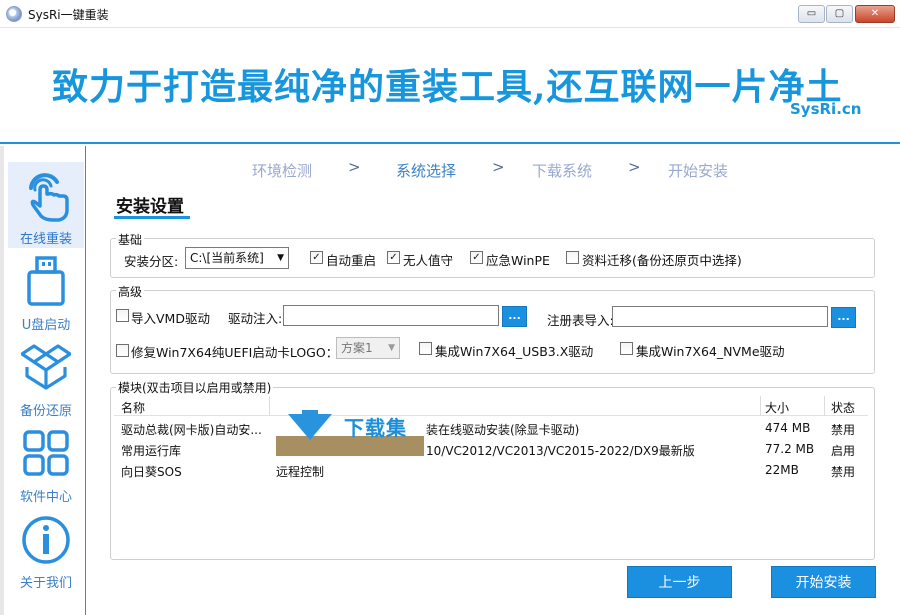  Describe the element at coordinates (14, 14) in the screenshot. I see `app-disc-icon` at that location.